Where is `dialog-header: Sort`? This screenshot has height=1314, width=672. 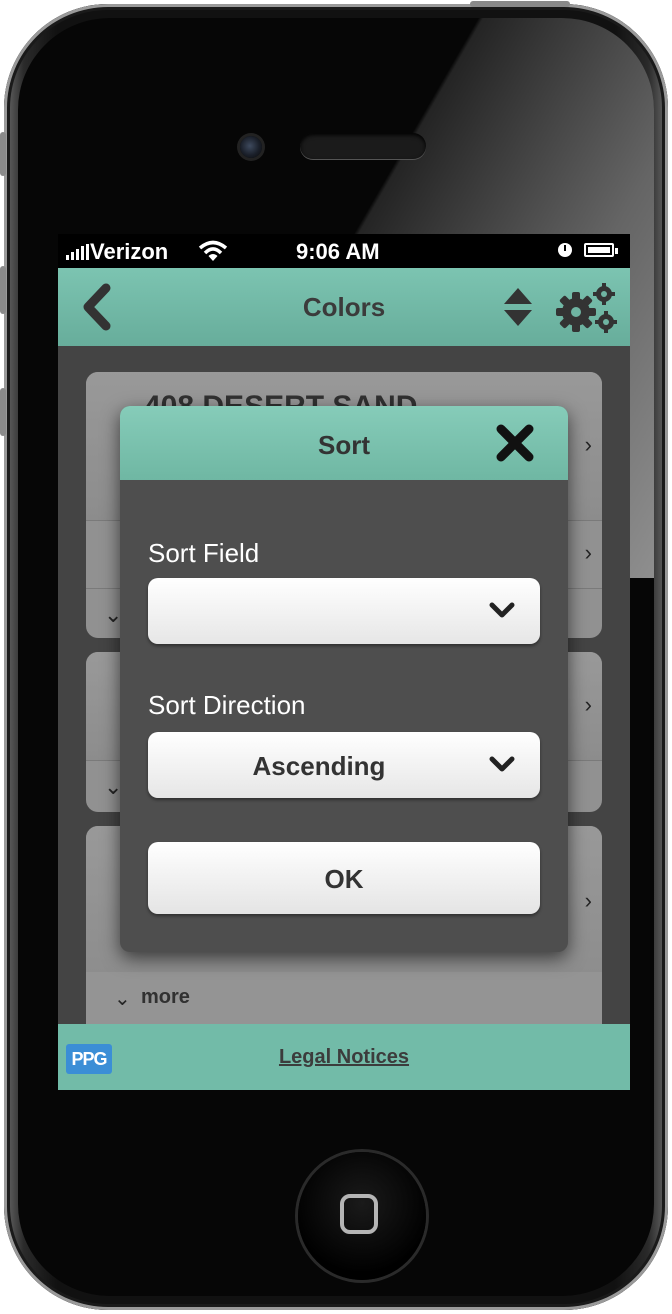
dialog-header: Sort is located at coordinates (344, 443).